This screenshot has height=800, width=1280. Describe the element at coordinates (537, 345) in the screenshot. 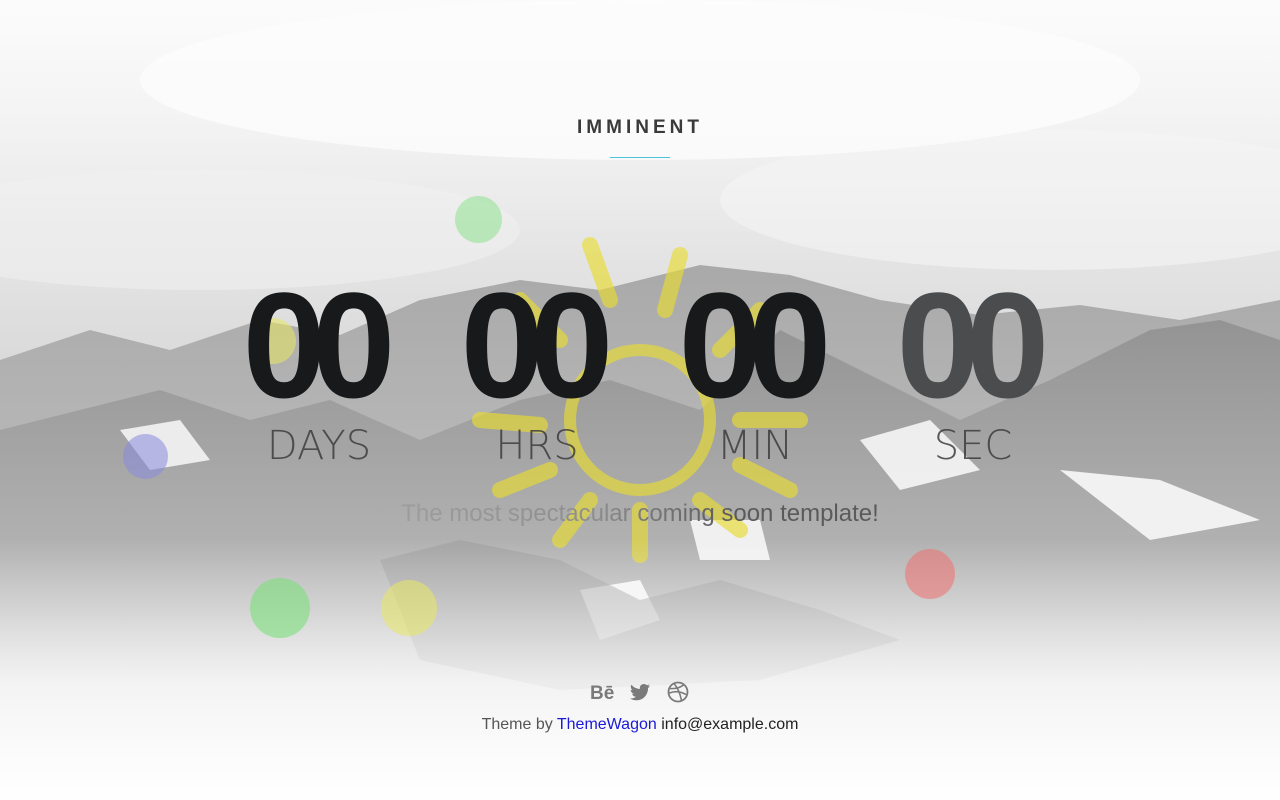

I see `hours-value: 00` at that location.